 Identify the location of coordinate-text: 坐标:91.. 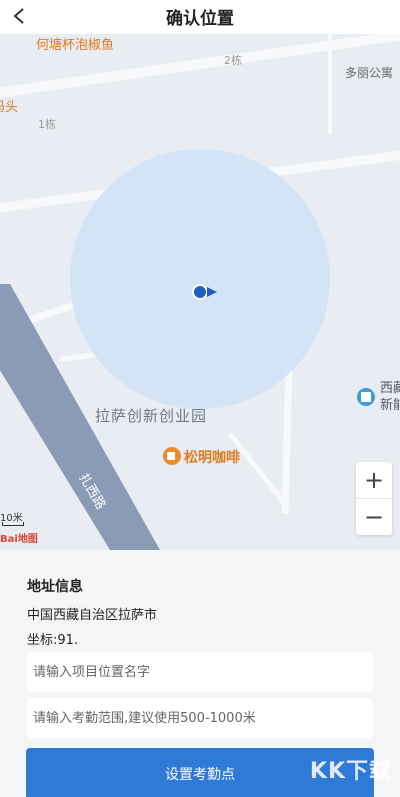
(53, 640).